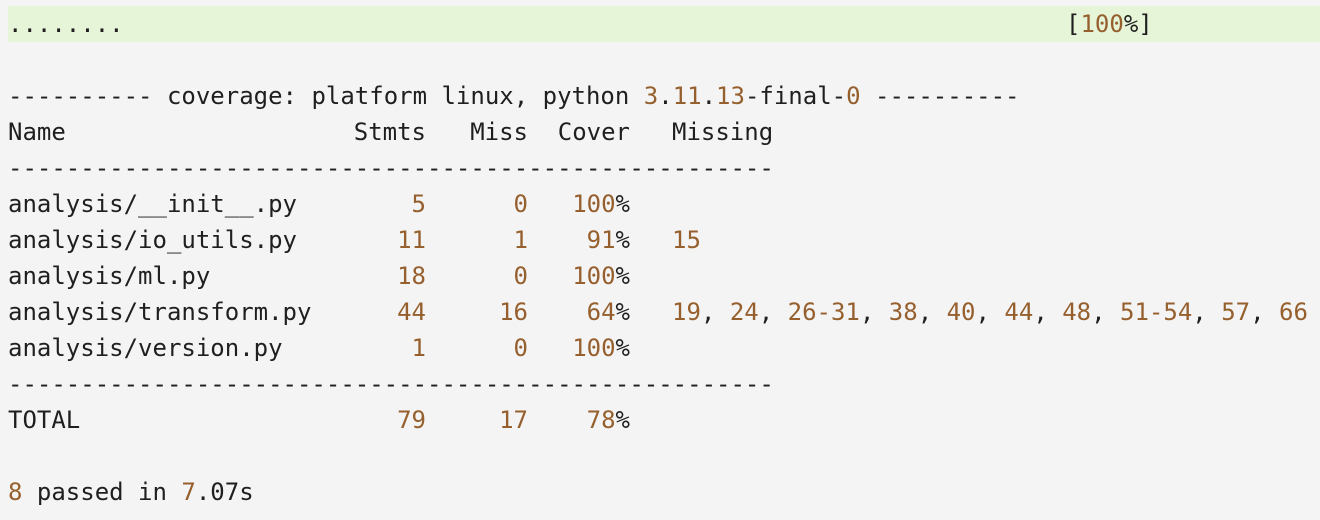 The image size is (1320, 520). What do you see at coordinates (520, 240) in the screenshot?
I see `row-miss: 1` at bounding box center [520, 240].